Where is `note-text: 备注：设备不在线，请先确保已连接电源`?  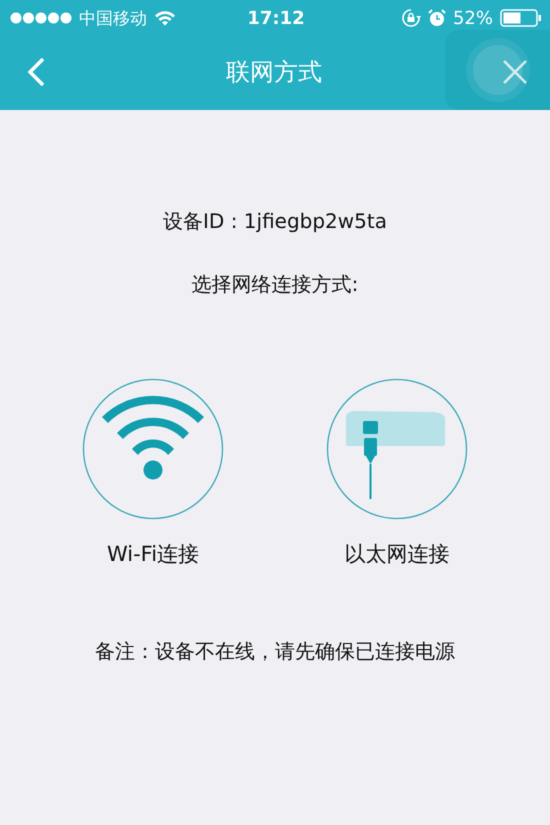 note-text: 备注：设备不在线，请先确保已连接电源 is located at coordinates (275, 651).